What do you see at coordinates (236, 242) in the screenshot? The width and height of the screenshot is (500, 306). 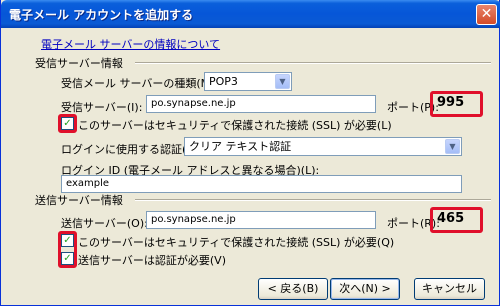 I see `outgoing-ssl-label: このサーバーはセキュリティで保護された接続 (SSL) が必要(Q)` at bounding box center [236, 242].